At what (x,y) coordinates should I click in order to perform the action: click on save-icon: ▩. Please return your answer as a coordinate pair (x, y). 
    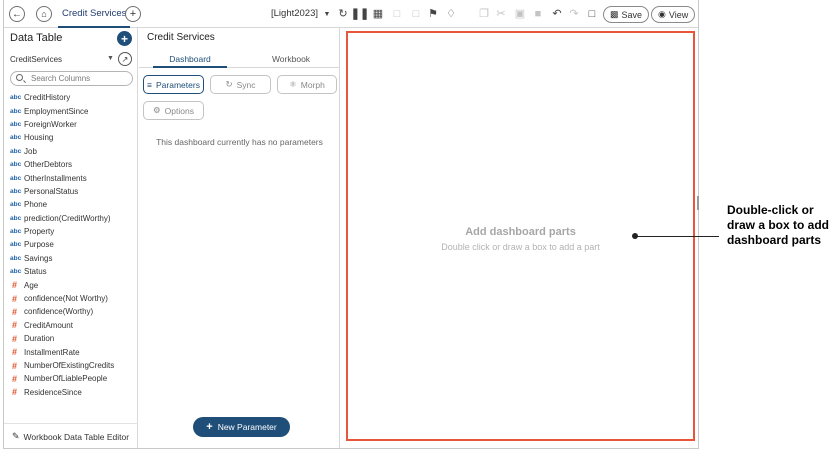
    Looking at the image, I should click on (614, 14).